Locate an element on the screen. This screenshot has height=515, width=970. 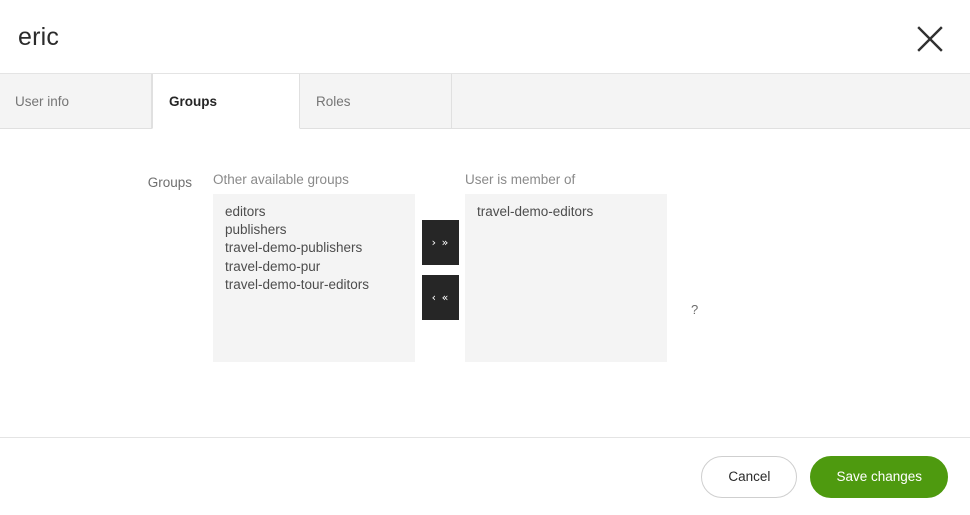
list-item: travel-demo-publishers is located at coordinates (314, 248).